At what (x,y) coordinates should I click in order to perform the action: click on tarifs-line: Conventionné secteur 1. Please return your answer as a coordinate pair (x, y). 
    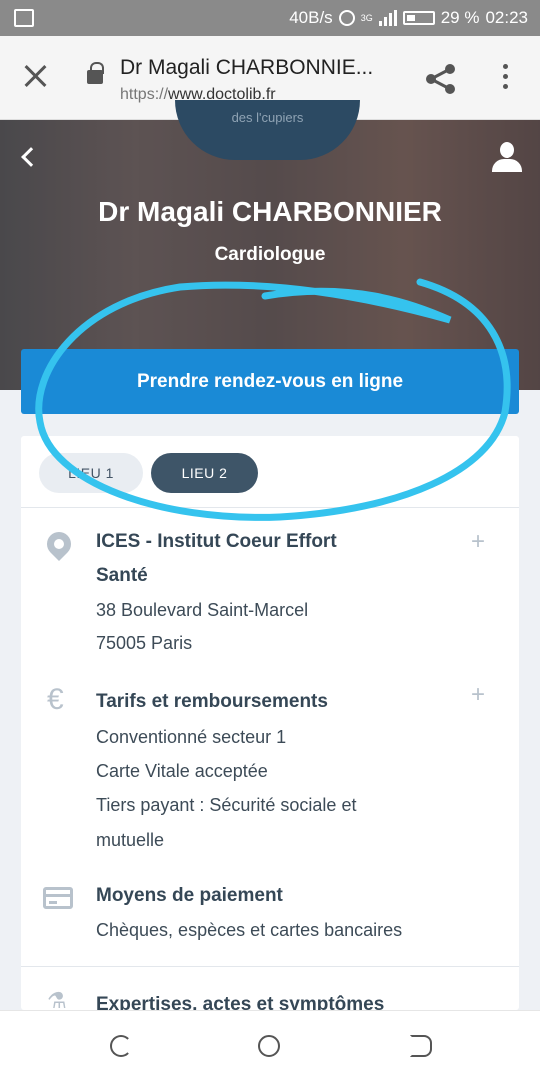
    Looking at the image, I should click on (191, 737).